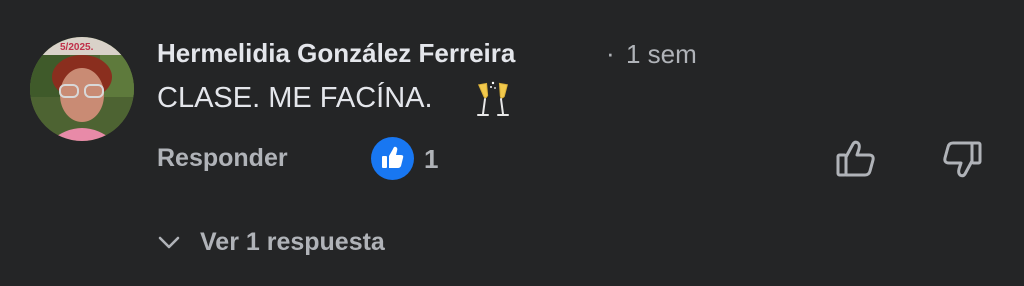 The width and height of the screenshot is (1024, 286). Describe the element at coordinates (295, 98) in the screenshot. I see `comment-text: CLASE. ME FACÍNA.` at that location.